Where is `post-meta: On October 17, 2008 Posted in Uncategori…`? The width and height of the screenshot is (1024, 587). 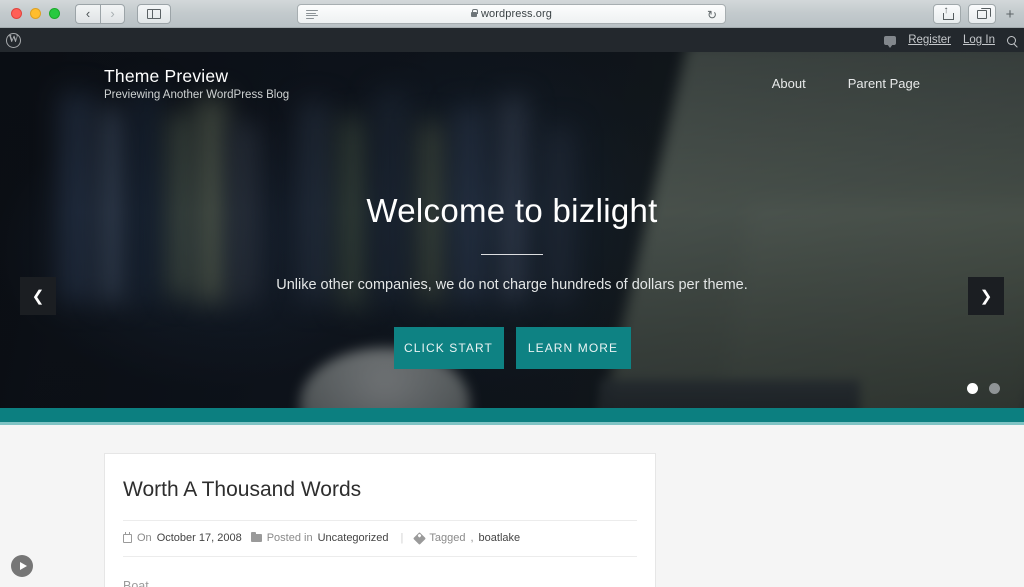 post-meta: On October 17, 2008 Posted in Uncategori… is located at coordinates (380, 538).